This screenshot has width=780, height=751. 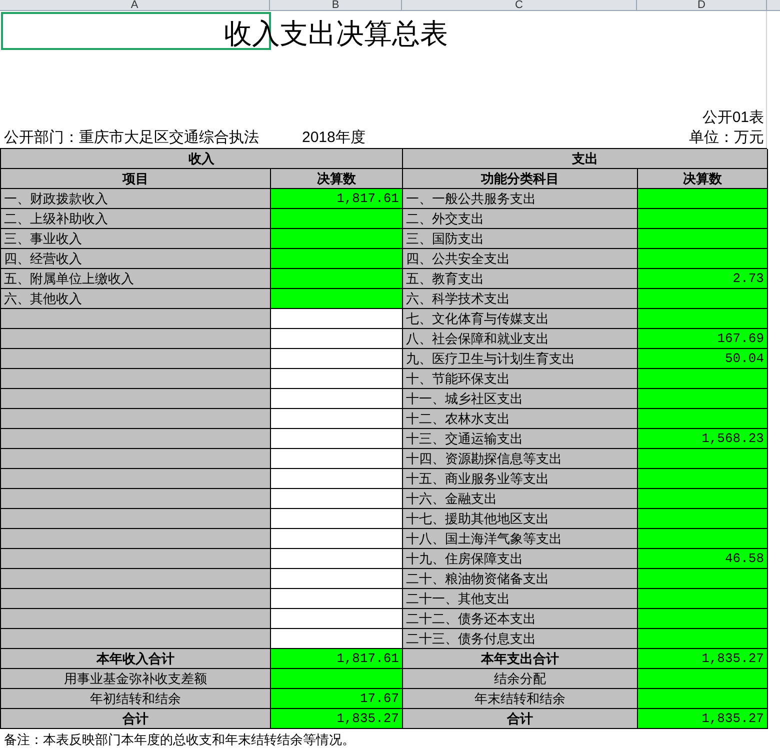 What do you see at coordinates (336, 5) in the screenshot?
I see `column-header: B` at bounding box center [336, 5].